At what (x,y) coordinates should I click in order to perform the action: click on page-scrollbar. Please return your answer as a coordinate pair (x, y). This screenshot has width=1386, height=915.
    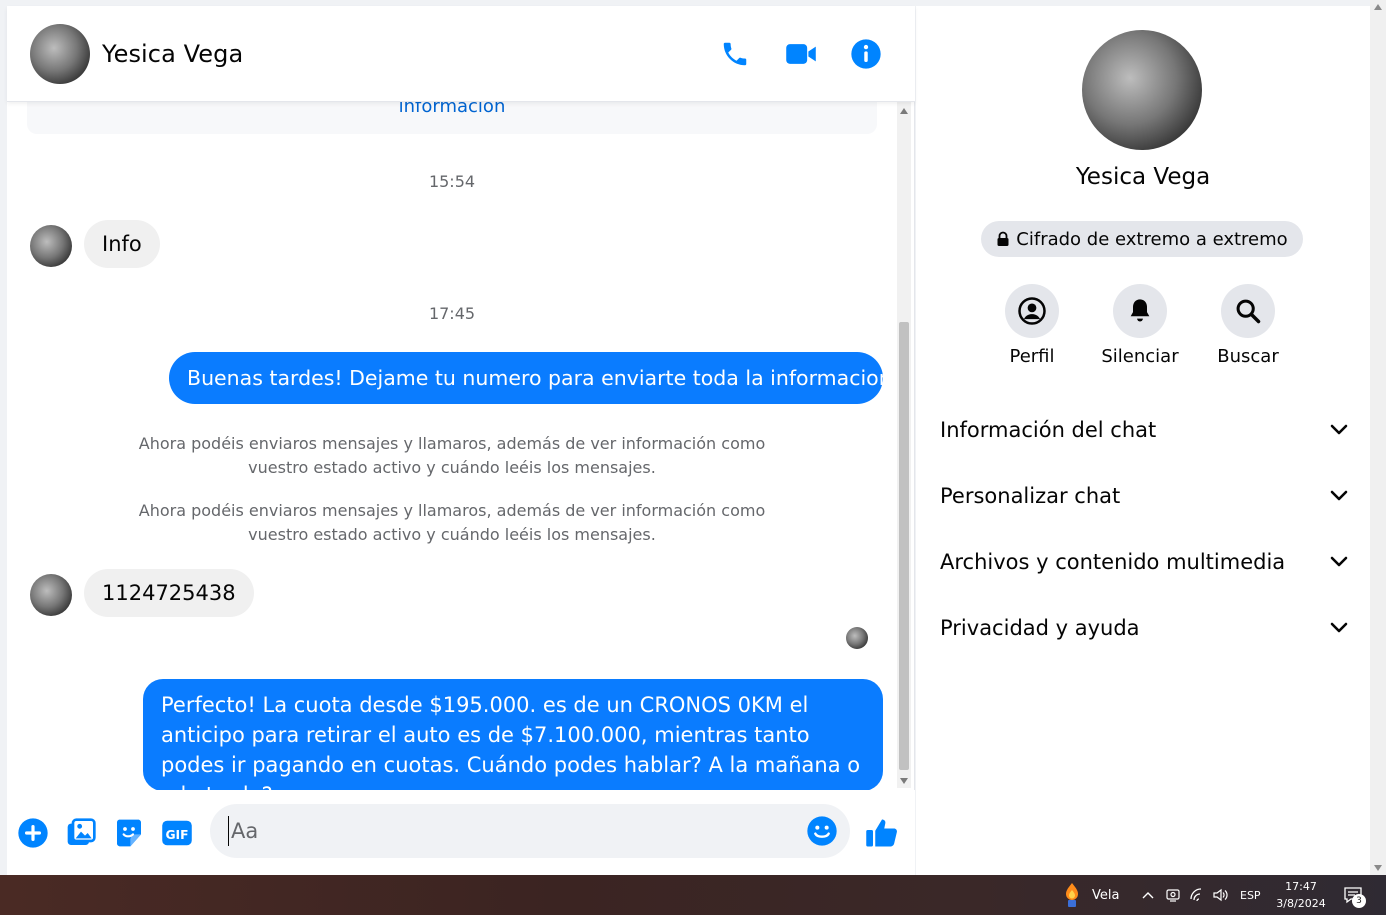
    Looking at the image, I should click on (1378, 437).